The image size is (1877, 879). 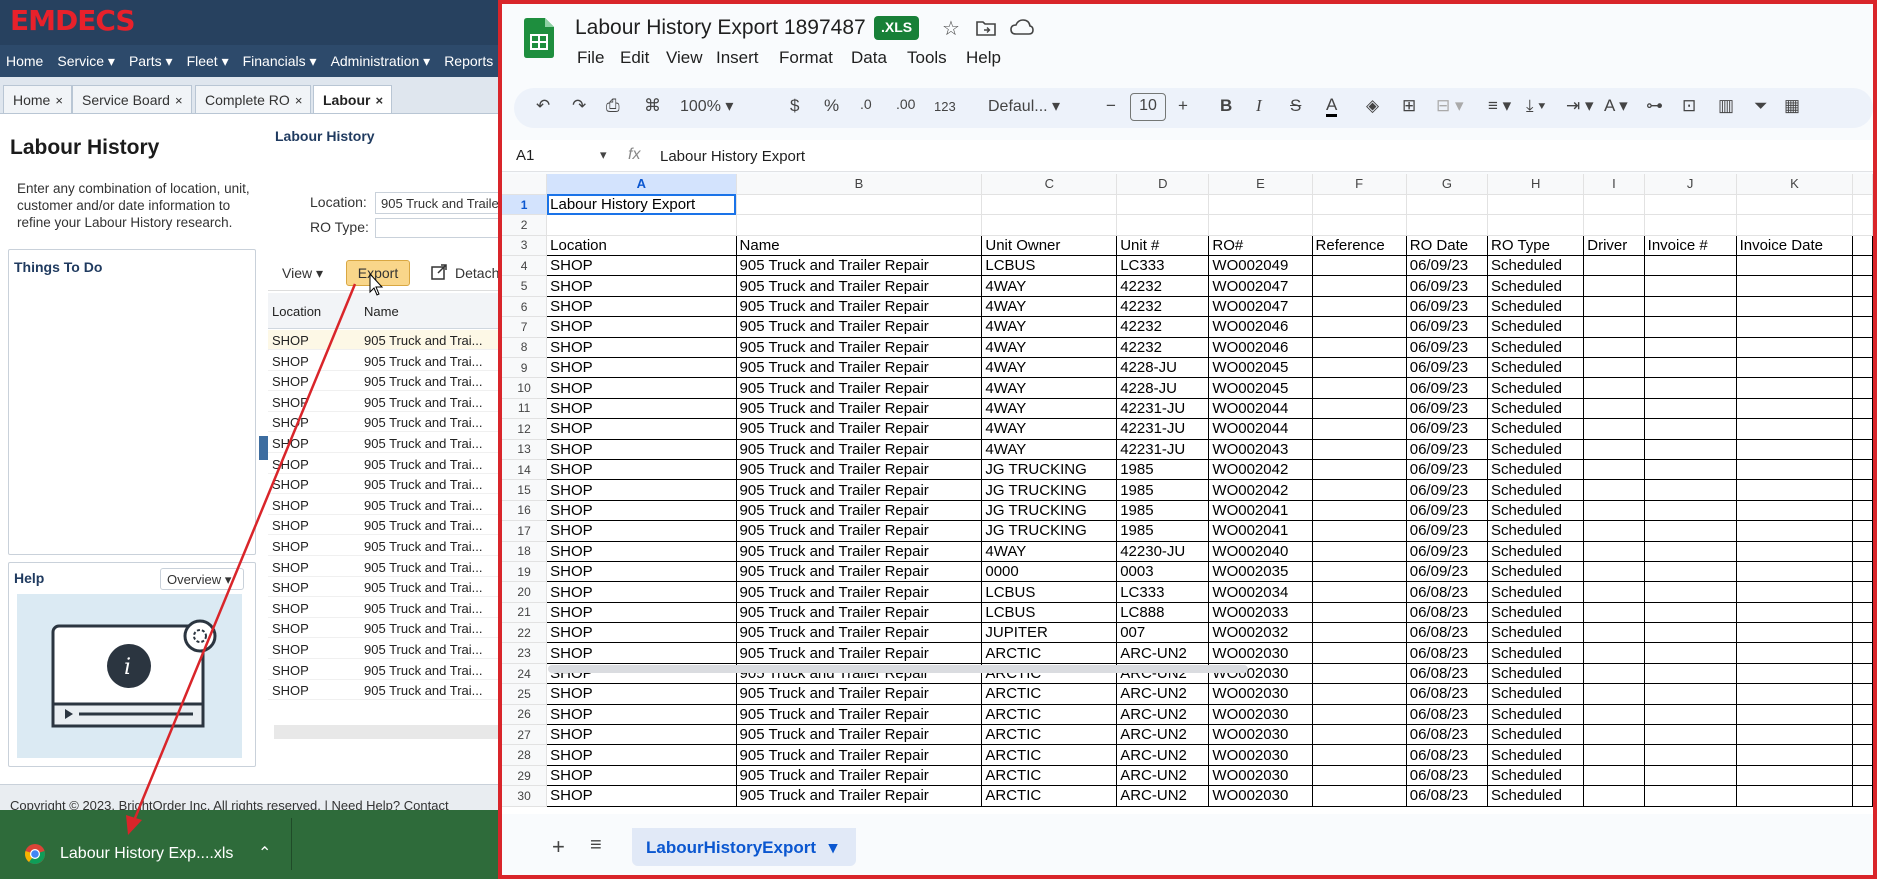 What do you see at coordinates (732, 156) in the screenshot?
I see `formula-input: Labour History Export` at bounding box center [732, 156].